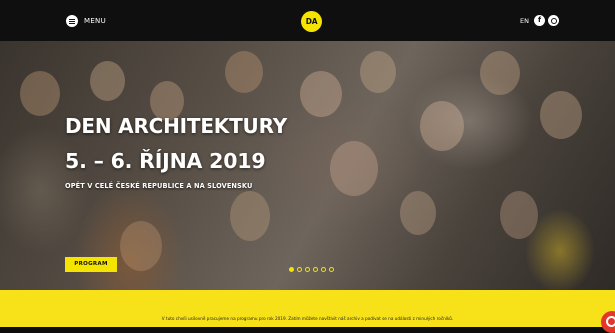 The width and height of the screenshot is (615, 333). I want to click on chat-button, so click(608, 322).